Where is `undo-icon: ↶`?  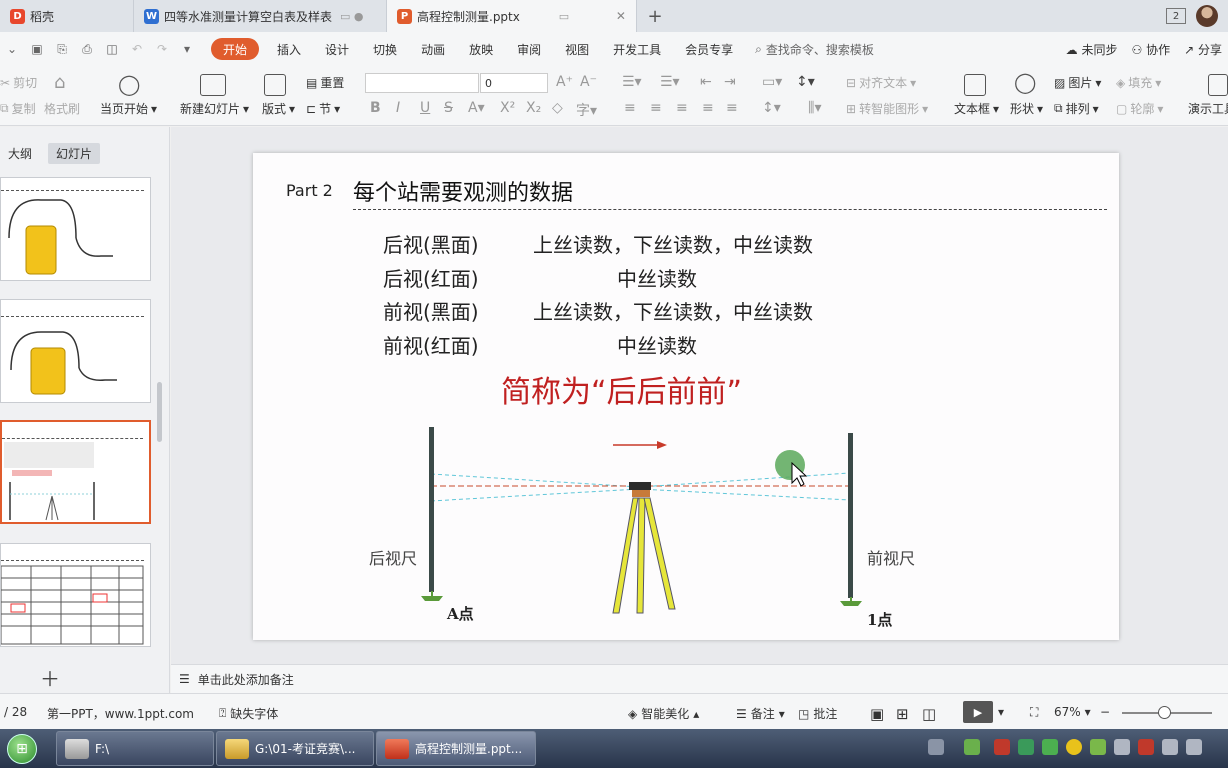
undo-icon: ↶ is located at coordinates (137, 49).